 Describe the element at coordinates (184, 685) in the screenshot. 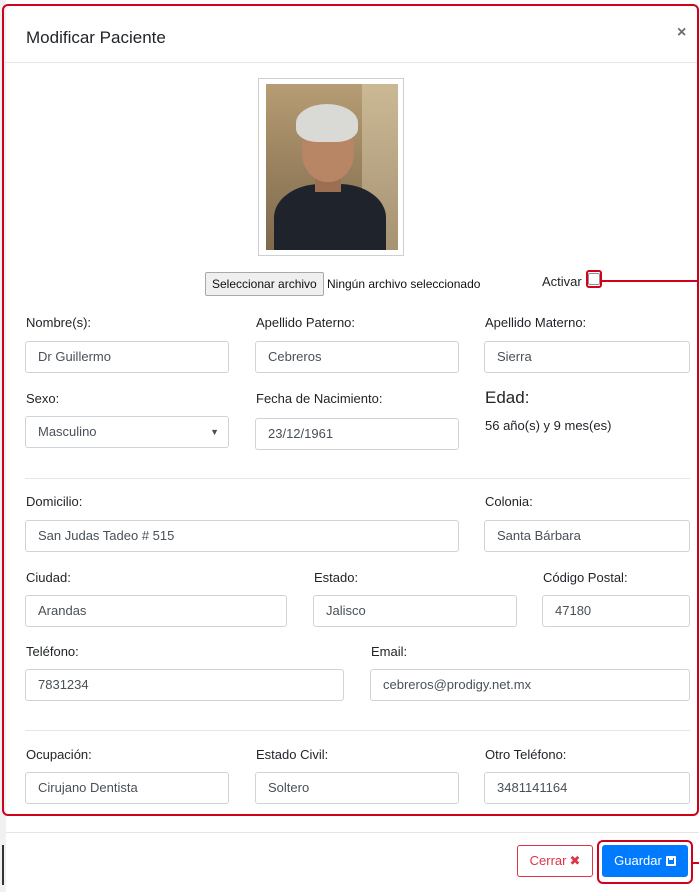

I see `telefono-input: 7831234` at that location.